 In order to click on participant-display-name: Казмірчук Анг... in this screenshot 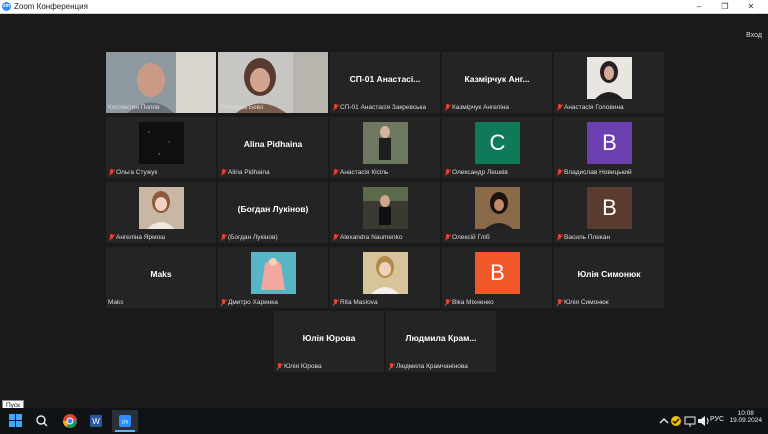, I will do `click(497, 79)`.